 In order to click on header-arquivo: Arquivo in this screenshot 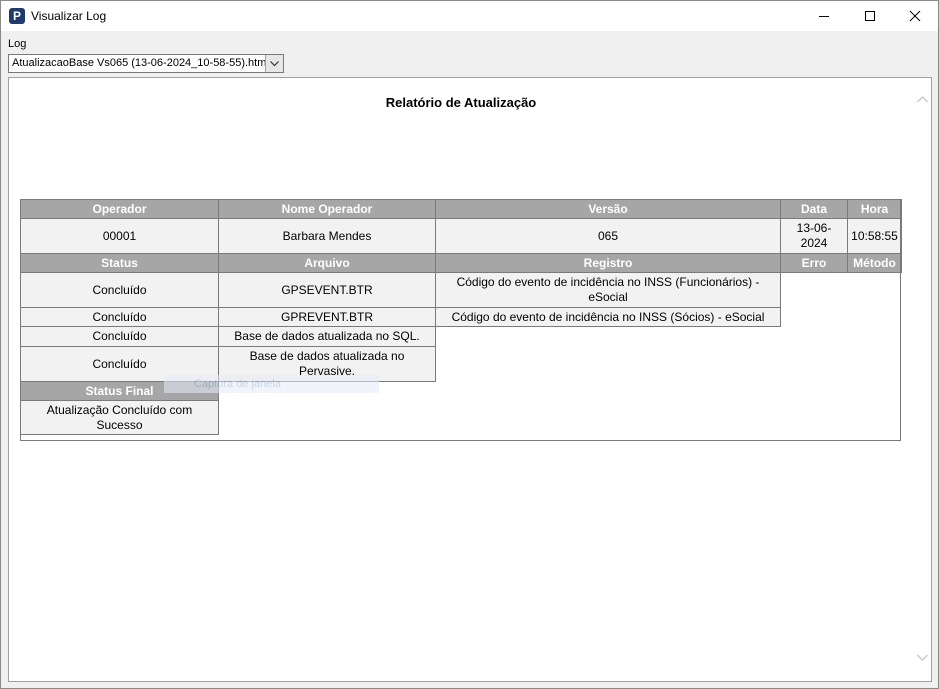, I will do `click(327, 263)`.